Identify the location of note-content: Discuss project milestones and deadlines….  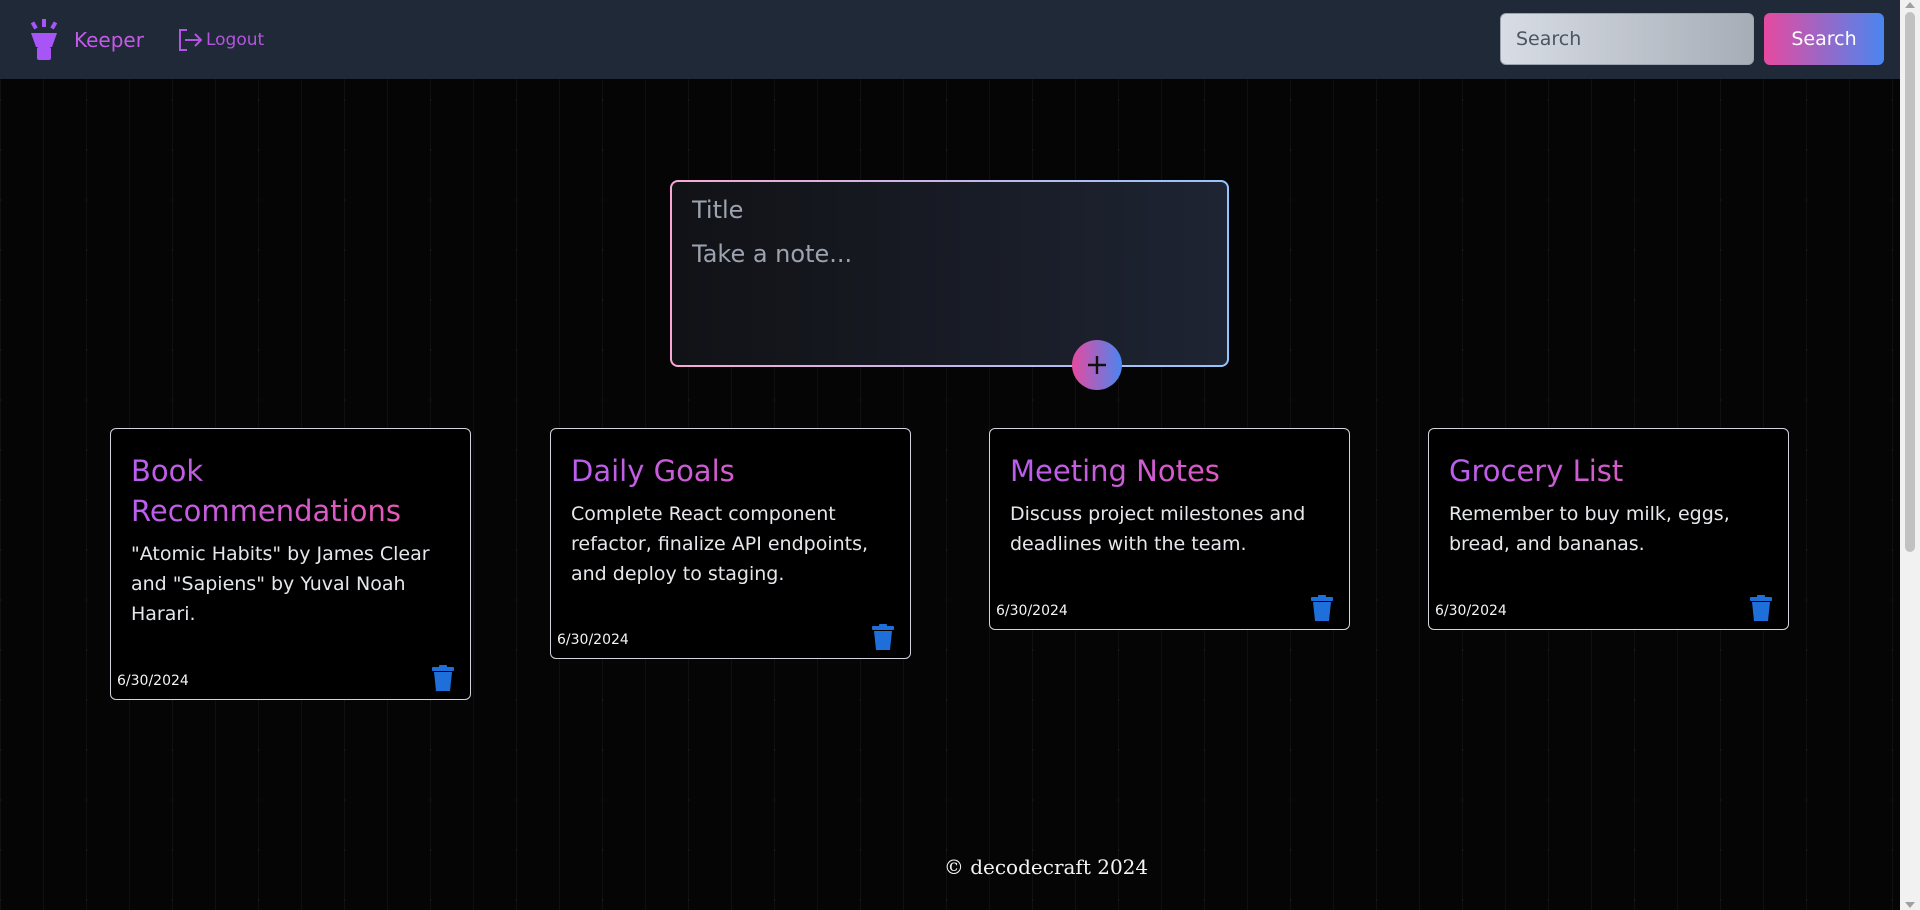
(1158, 529).